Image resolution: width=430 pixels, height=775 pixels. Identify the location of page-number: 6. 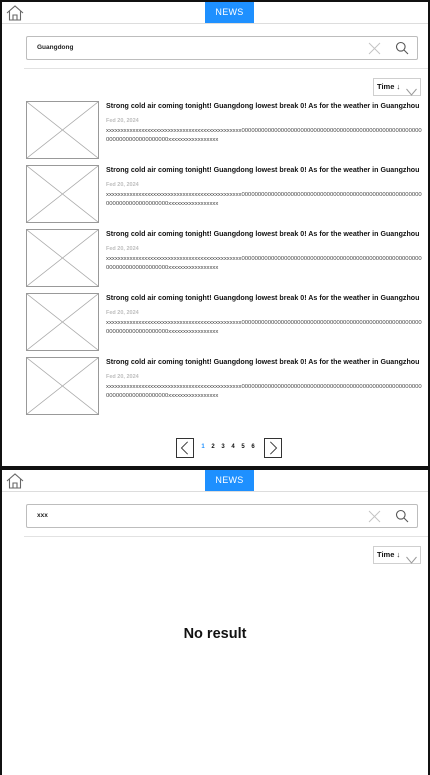
(253, 447).